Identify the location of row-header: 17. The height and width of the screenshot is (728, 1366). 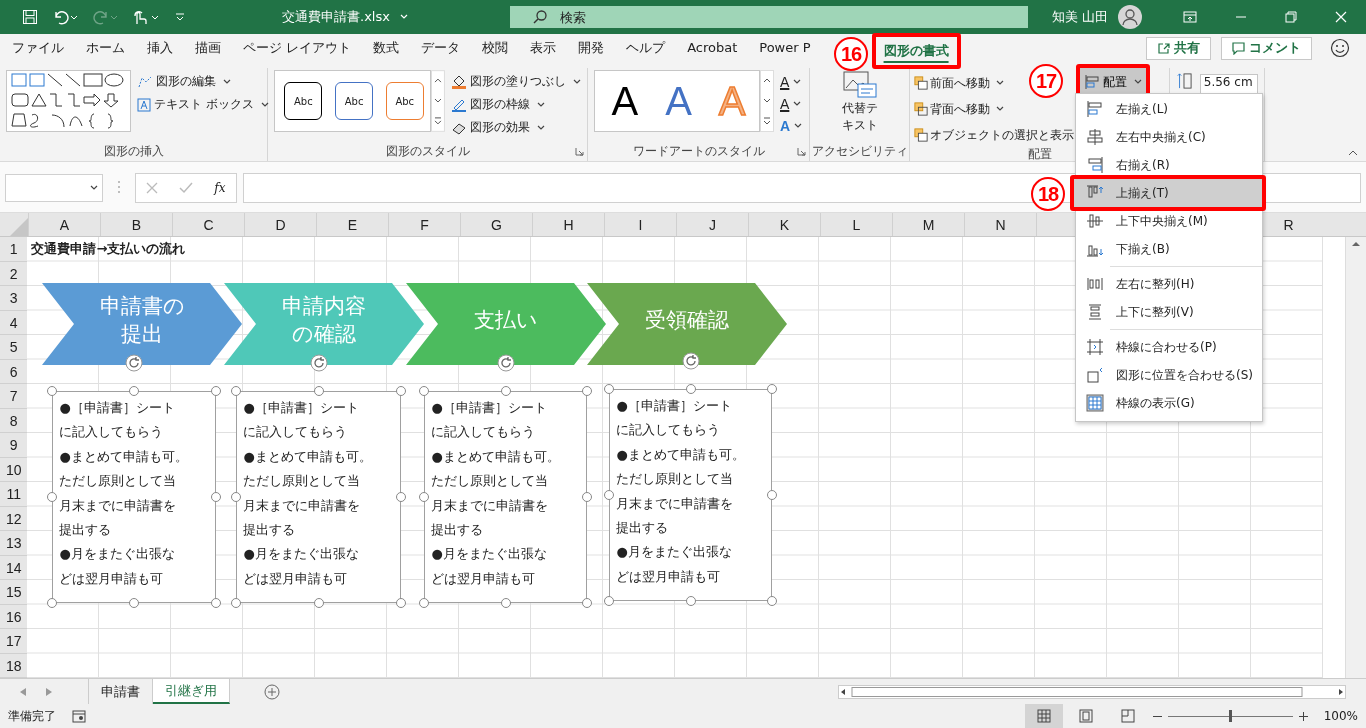
(14, 641).